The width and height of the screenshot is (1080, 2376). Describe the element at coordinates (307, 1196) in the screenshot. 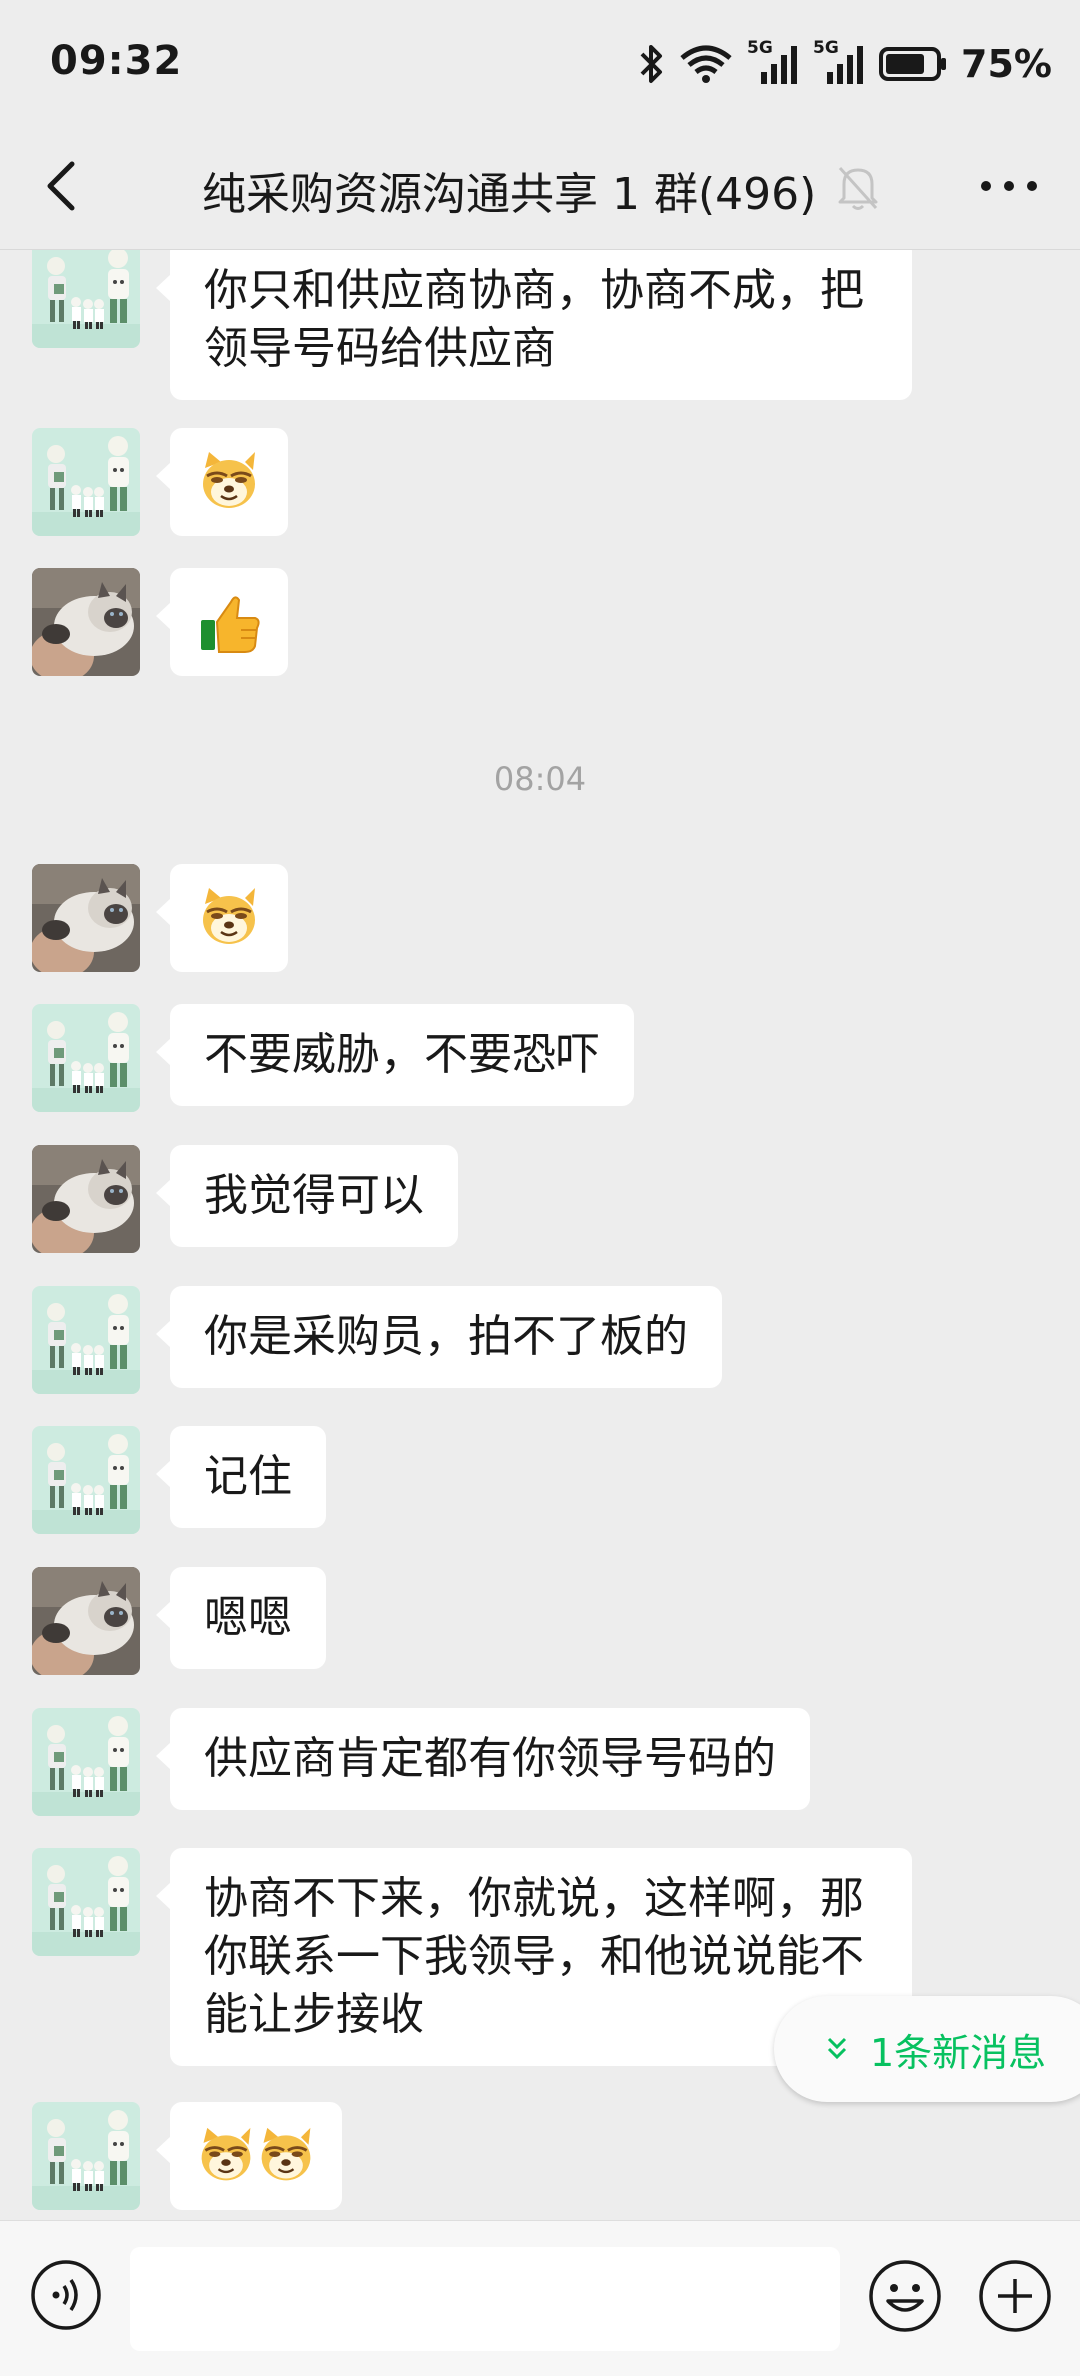

I see `message-bubble: 我觉得可以` at that location.